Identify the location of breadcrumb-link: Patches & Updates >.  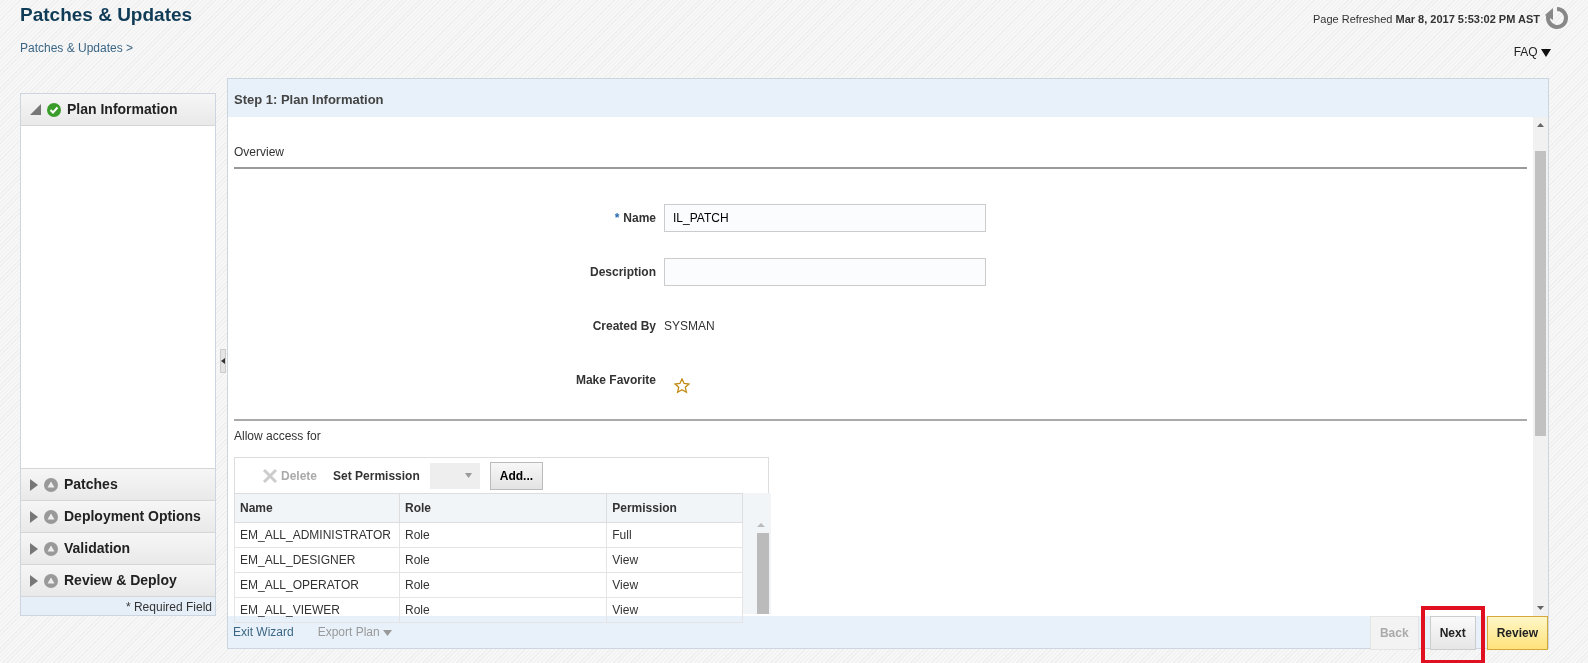
(77, 48).